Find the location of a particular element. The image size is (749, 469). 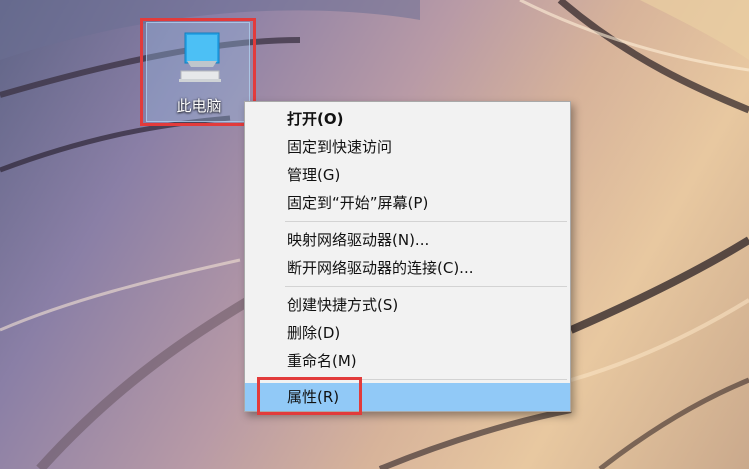

menu-item-pin-quick-access: 固定到快速访问 is located at coordinates (407, 147).